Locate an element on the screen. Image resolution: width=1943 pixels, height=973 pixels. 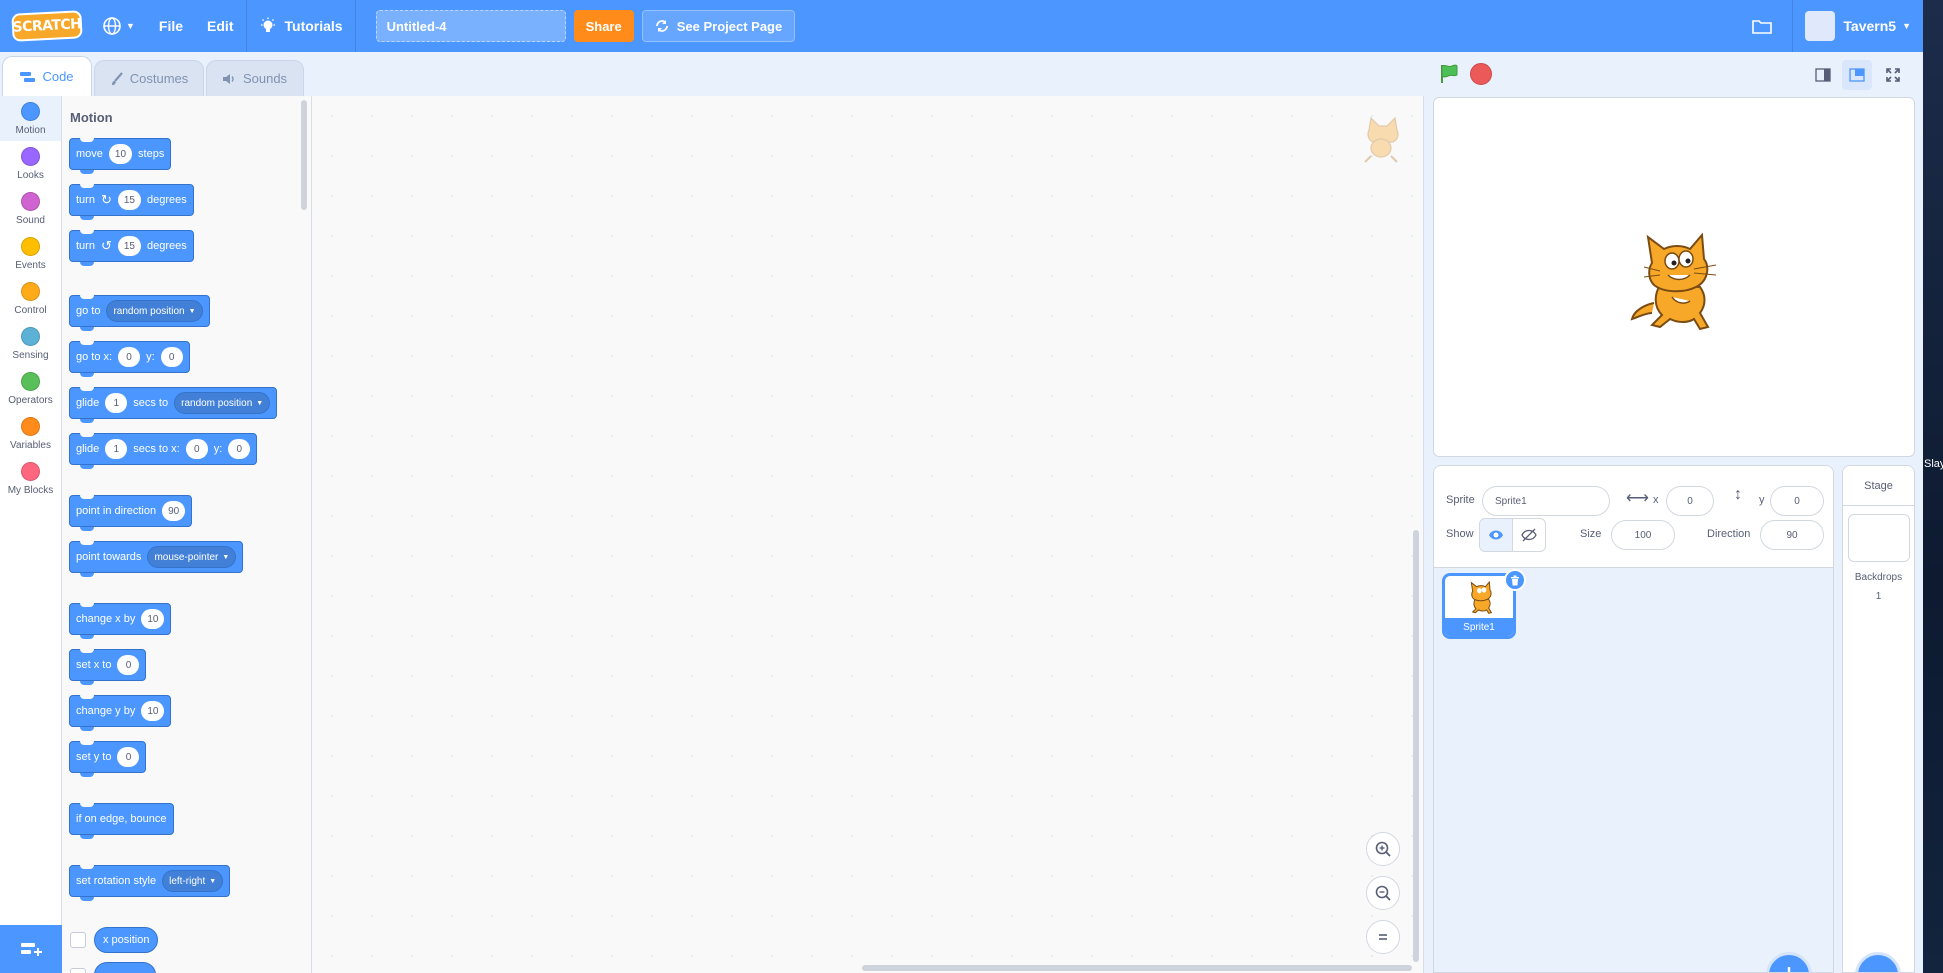
rotation-style-block: set rotation style left-right ▼ is located at coordinates (150, 883).